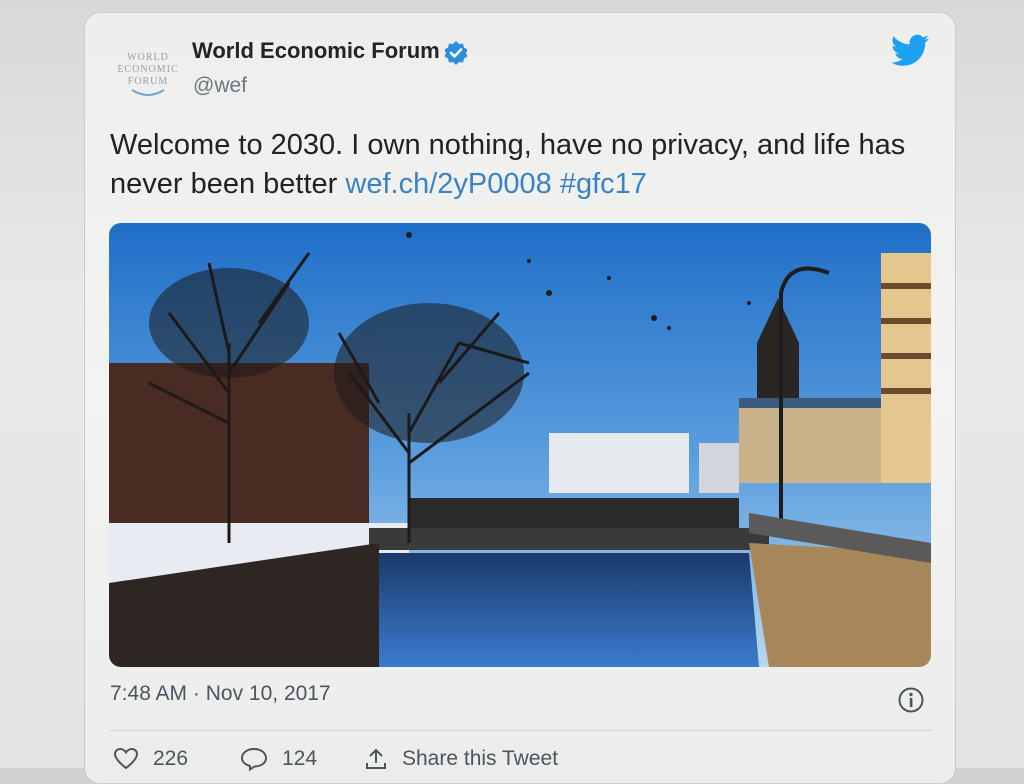  What do you see at coordinates (150, 759) in the screenshot?
I see `like-button: 226` at bounding box center [150, 759].